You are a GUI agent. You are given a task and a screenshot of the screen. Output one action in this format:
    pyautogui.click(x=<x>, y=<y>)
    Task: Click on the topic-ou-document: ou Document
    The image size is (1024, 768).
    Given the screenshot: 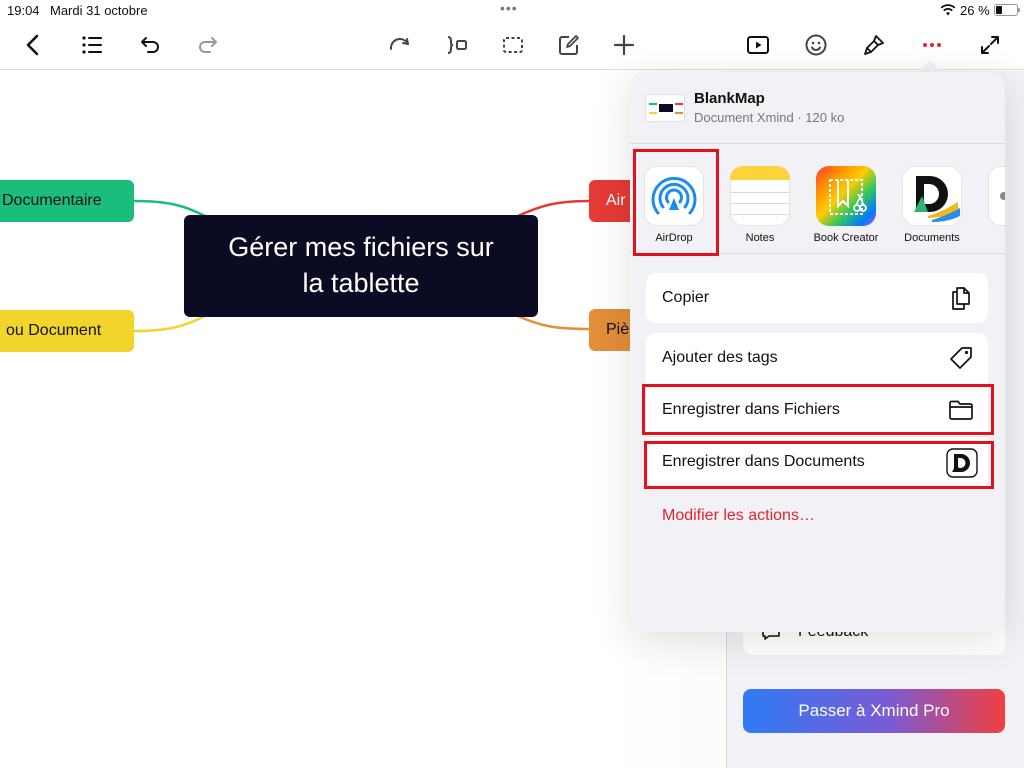 What is the action you would take?
    pyautogui.click(x=67, y=331)
    